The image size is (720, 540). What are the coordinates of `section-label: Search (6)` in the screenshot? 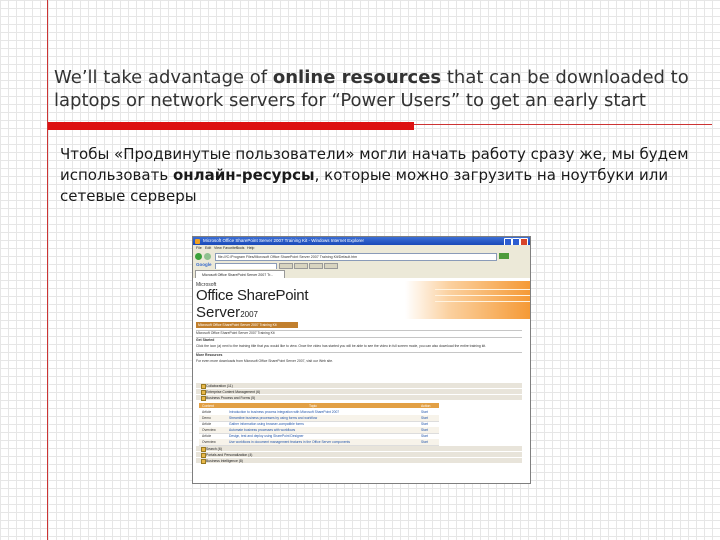 It's located at (214, 448).